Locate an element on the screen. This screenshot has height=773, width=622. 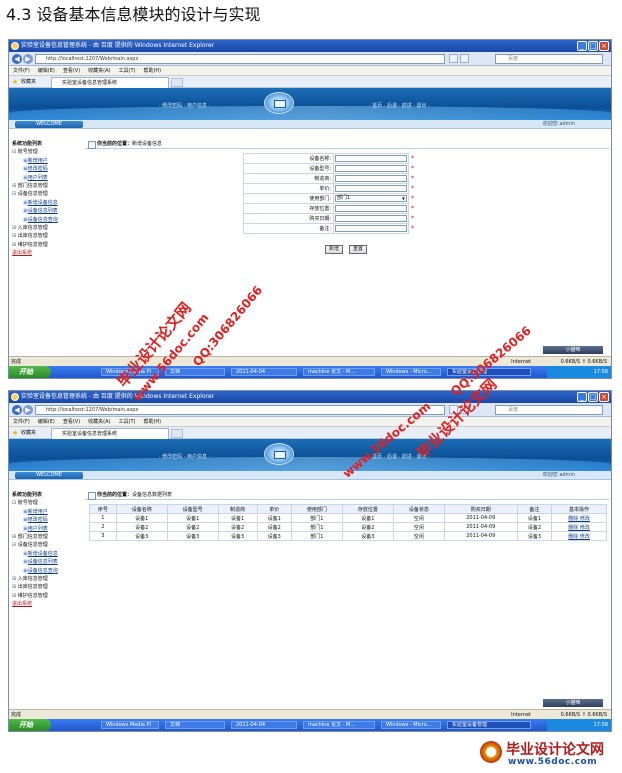
device-name-input is located at coordinates (371, 158).